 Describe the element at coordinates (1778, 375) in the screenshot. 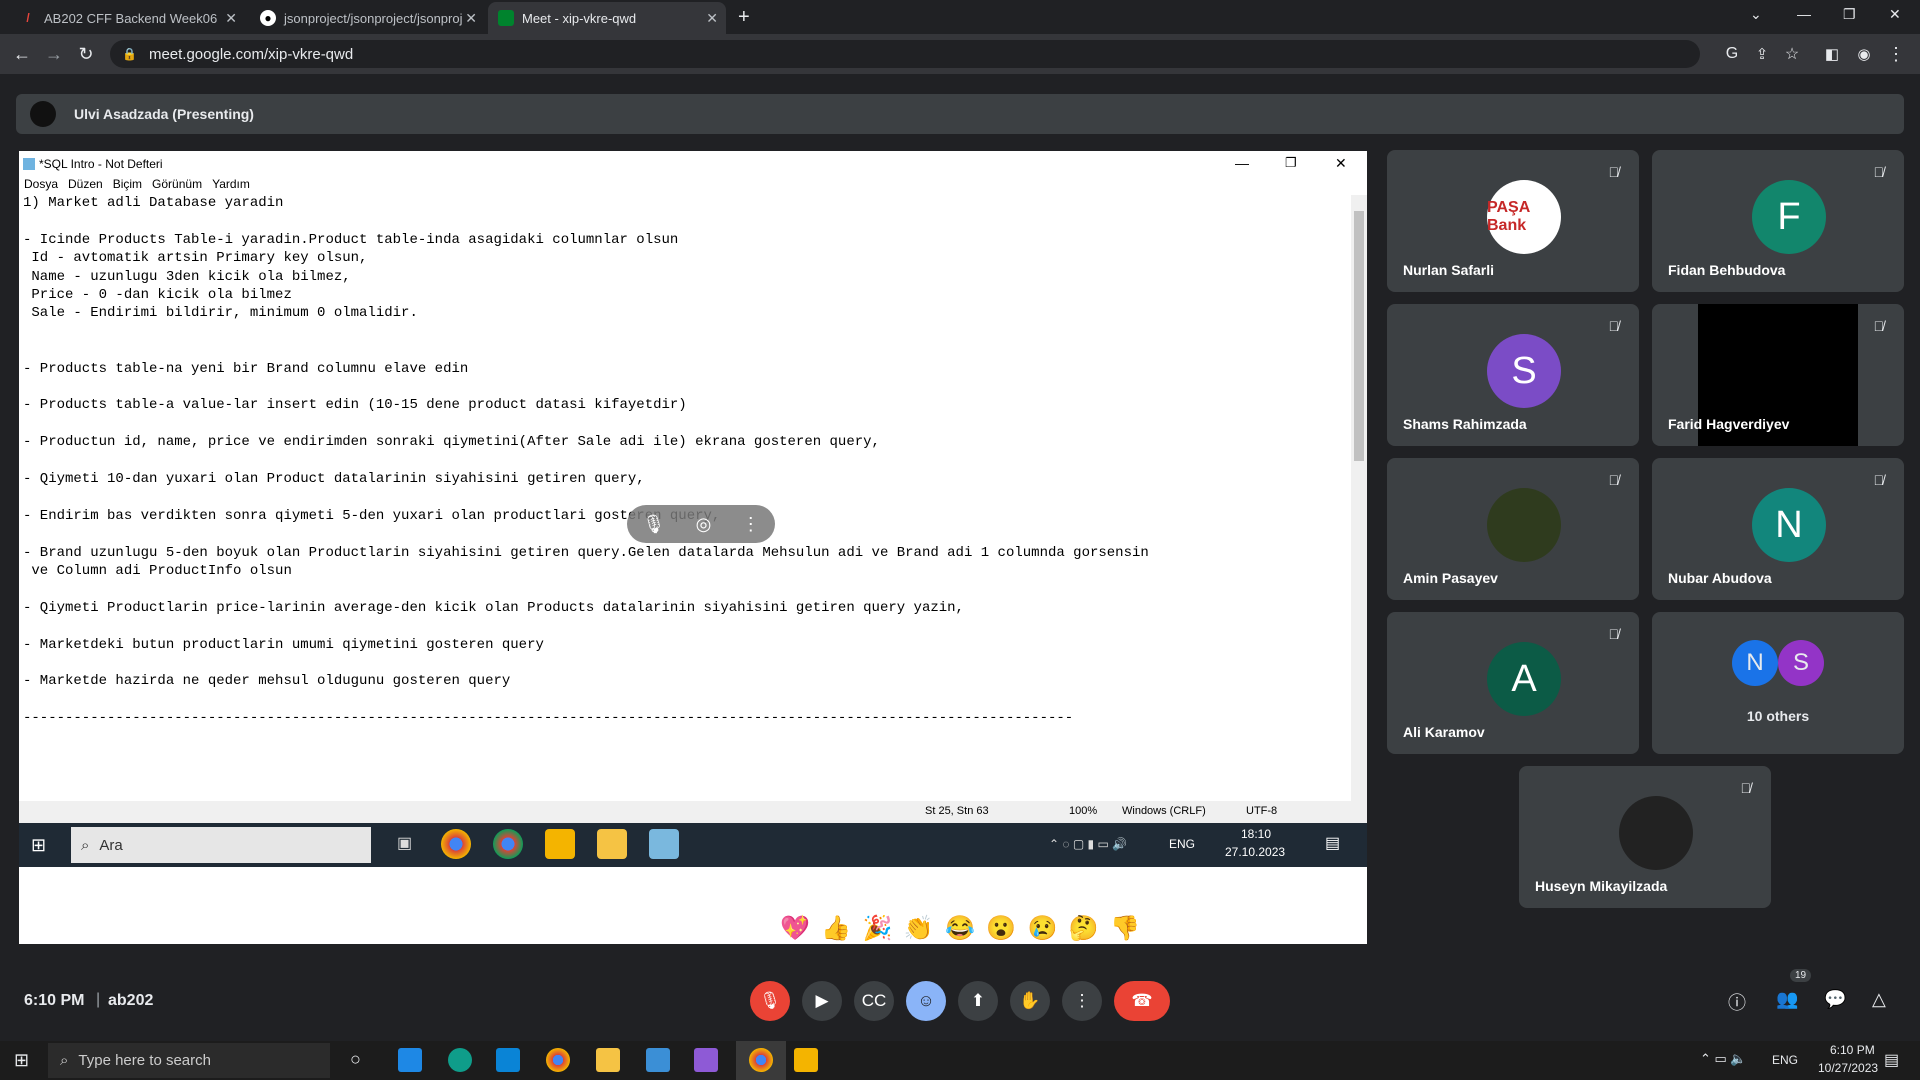

I see `participant-tile: 🎙̸ Farid Hagverdiyev` at that location.